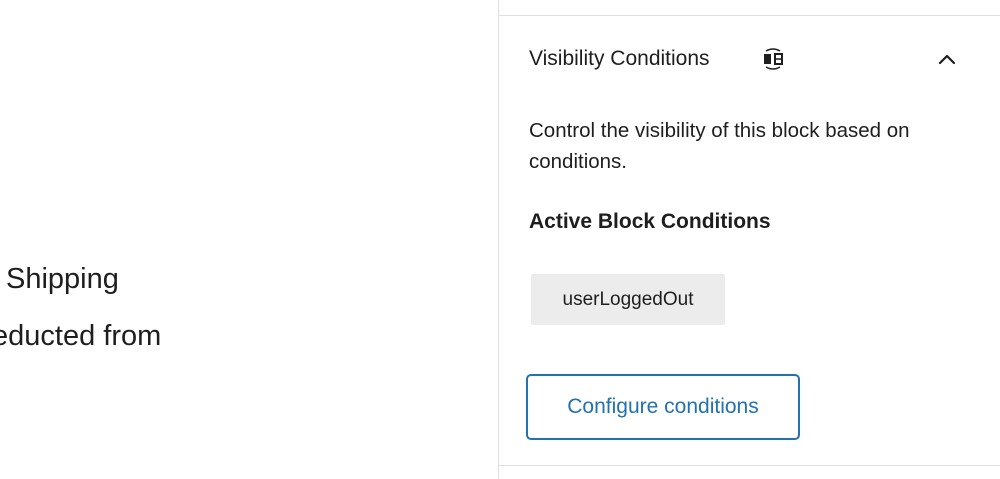 This screenshot has height=479, width=1000. I want to click on chevron-up-icon, so click(947, 60).